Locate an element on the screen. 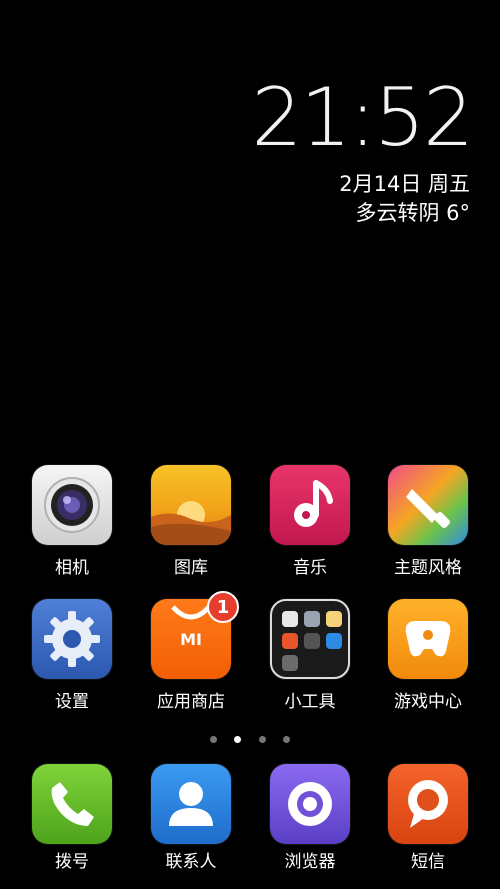  app-label: 应用商店 is located at coordinates (191, 702).